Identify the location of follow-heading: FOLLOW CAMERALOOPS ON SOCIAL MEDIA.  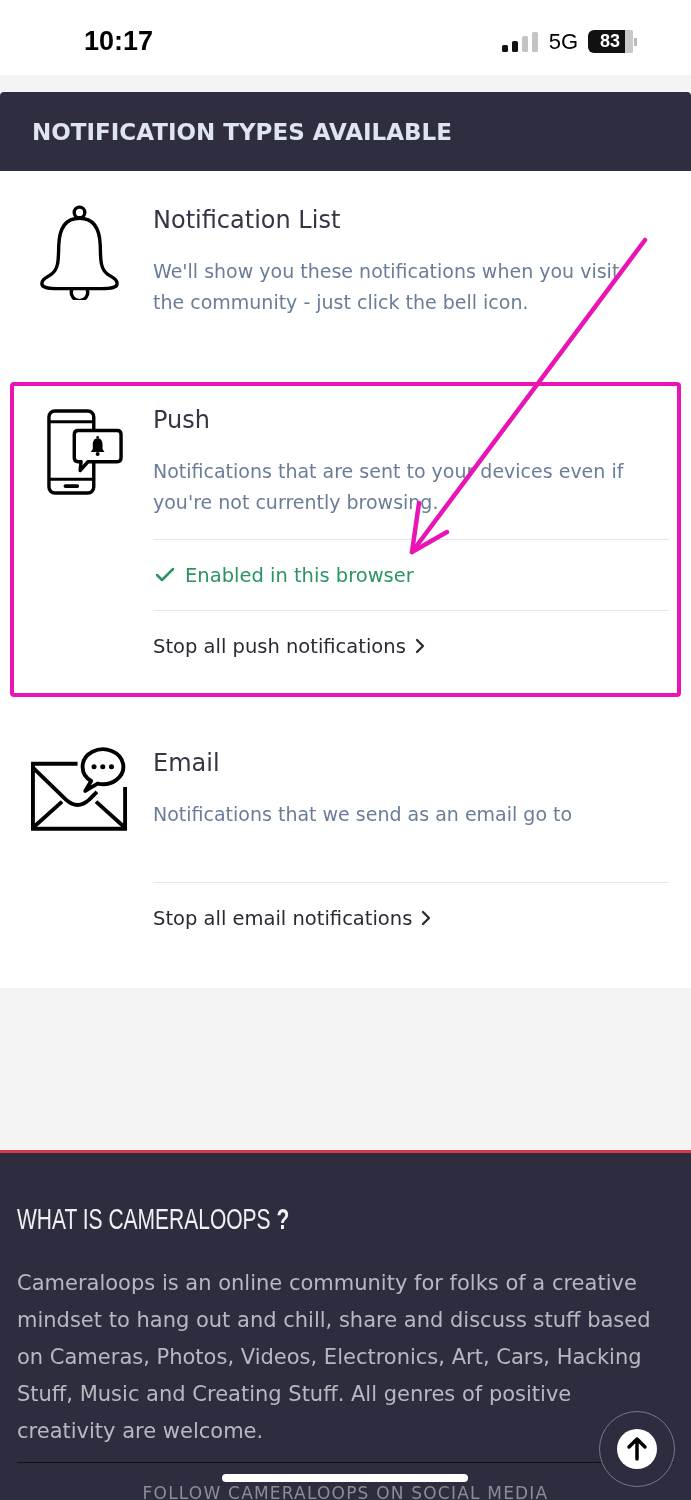
(345, 1492).